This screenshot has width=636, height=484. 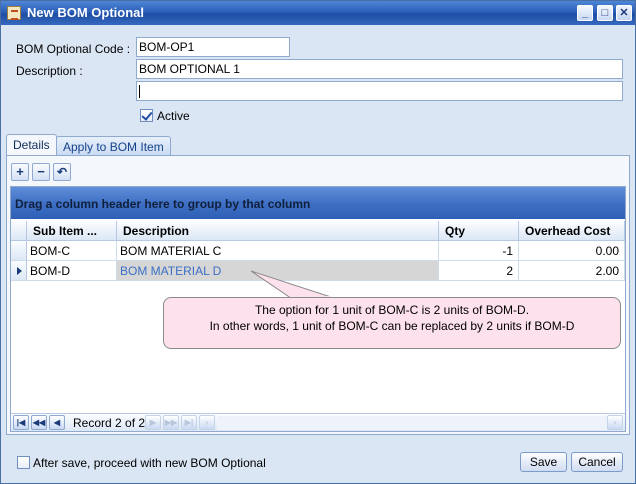 What do you see at coordinates (572, 231) in the screenshot?
I see `column-header-overhead-cost: Overhead Cost` at bounding box center [572, 231].